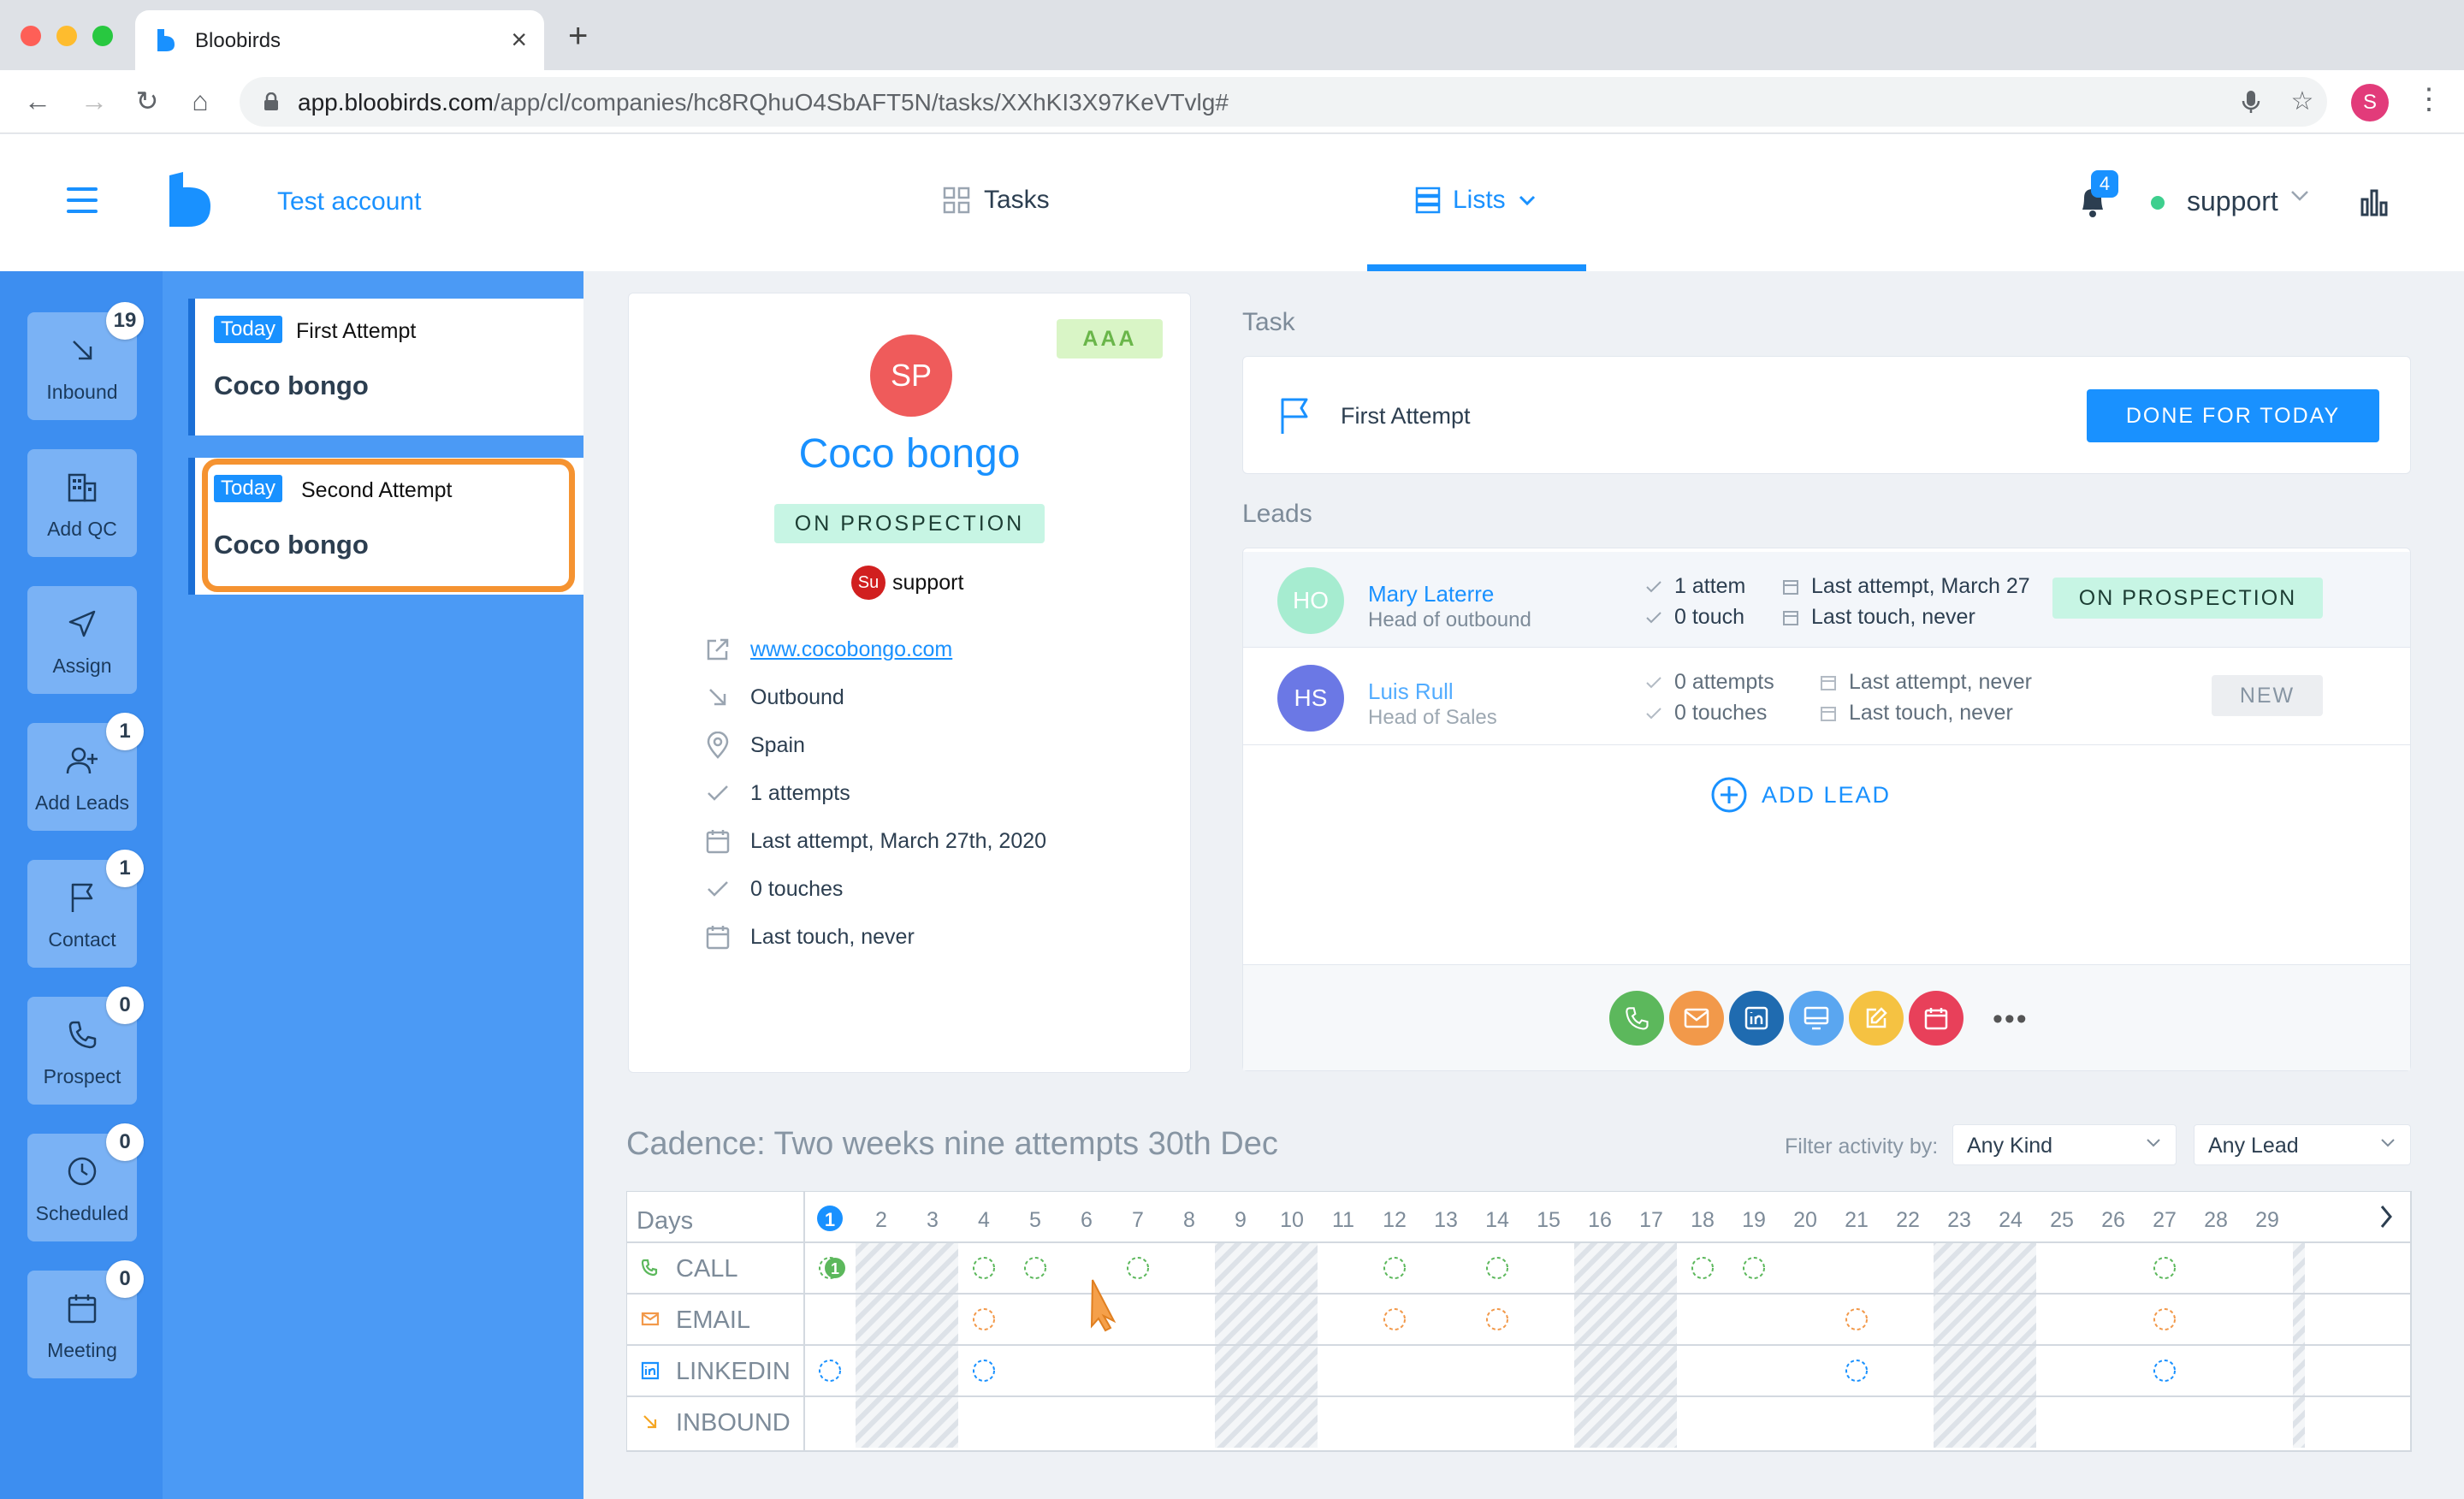  What do you see at coordinates (956, 200) in the screenshot?
I see `grid-icon` at bounding box center [956, 200].